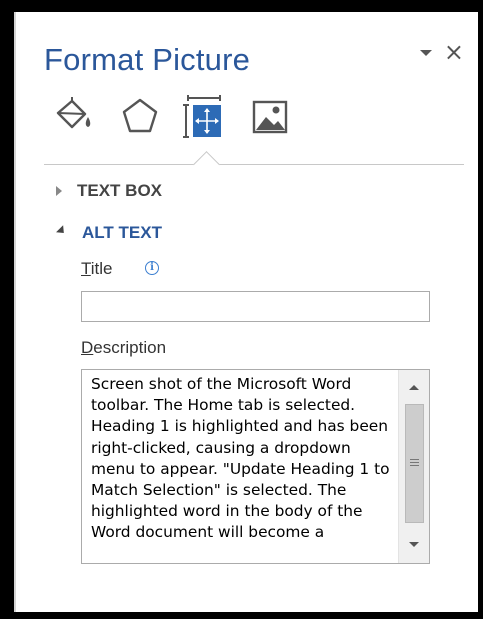 The width and height of the screenshot is (483, 619). What do you see at coordinates (74, 117) in the screenshot?
I see `fill-line-icon` at bounding box center [74, 117].